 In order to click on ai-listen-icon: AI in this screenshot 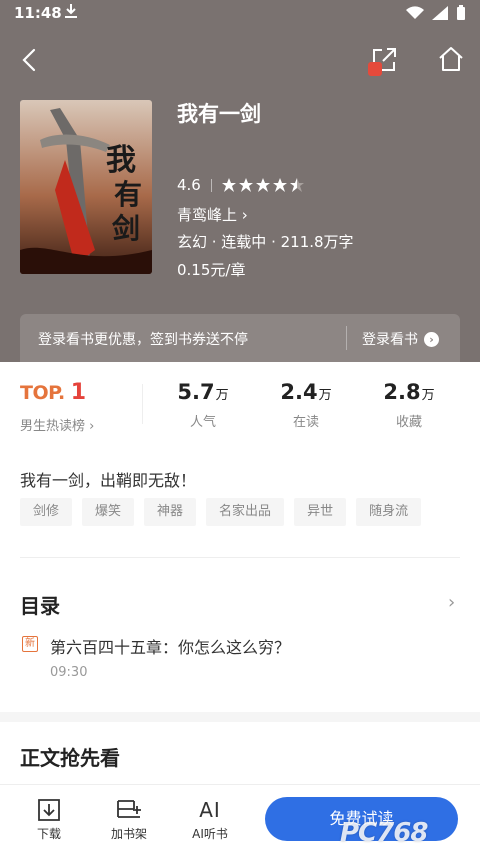, I will do `click(210, 810)`.